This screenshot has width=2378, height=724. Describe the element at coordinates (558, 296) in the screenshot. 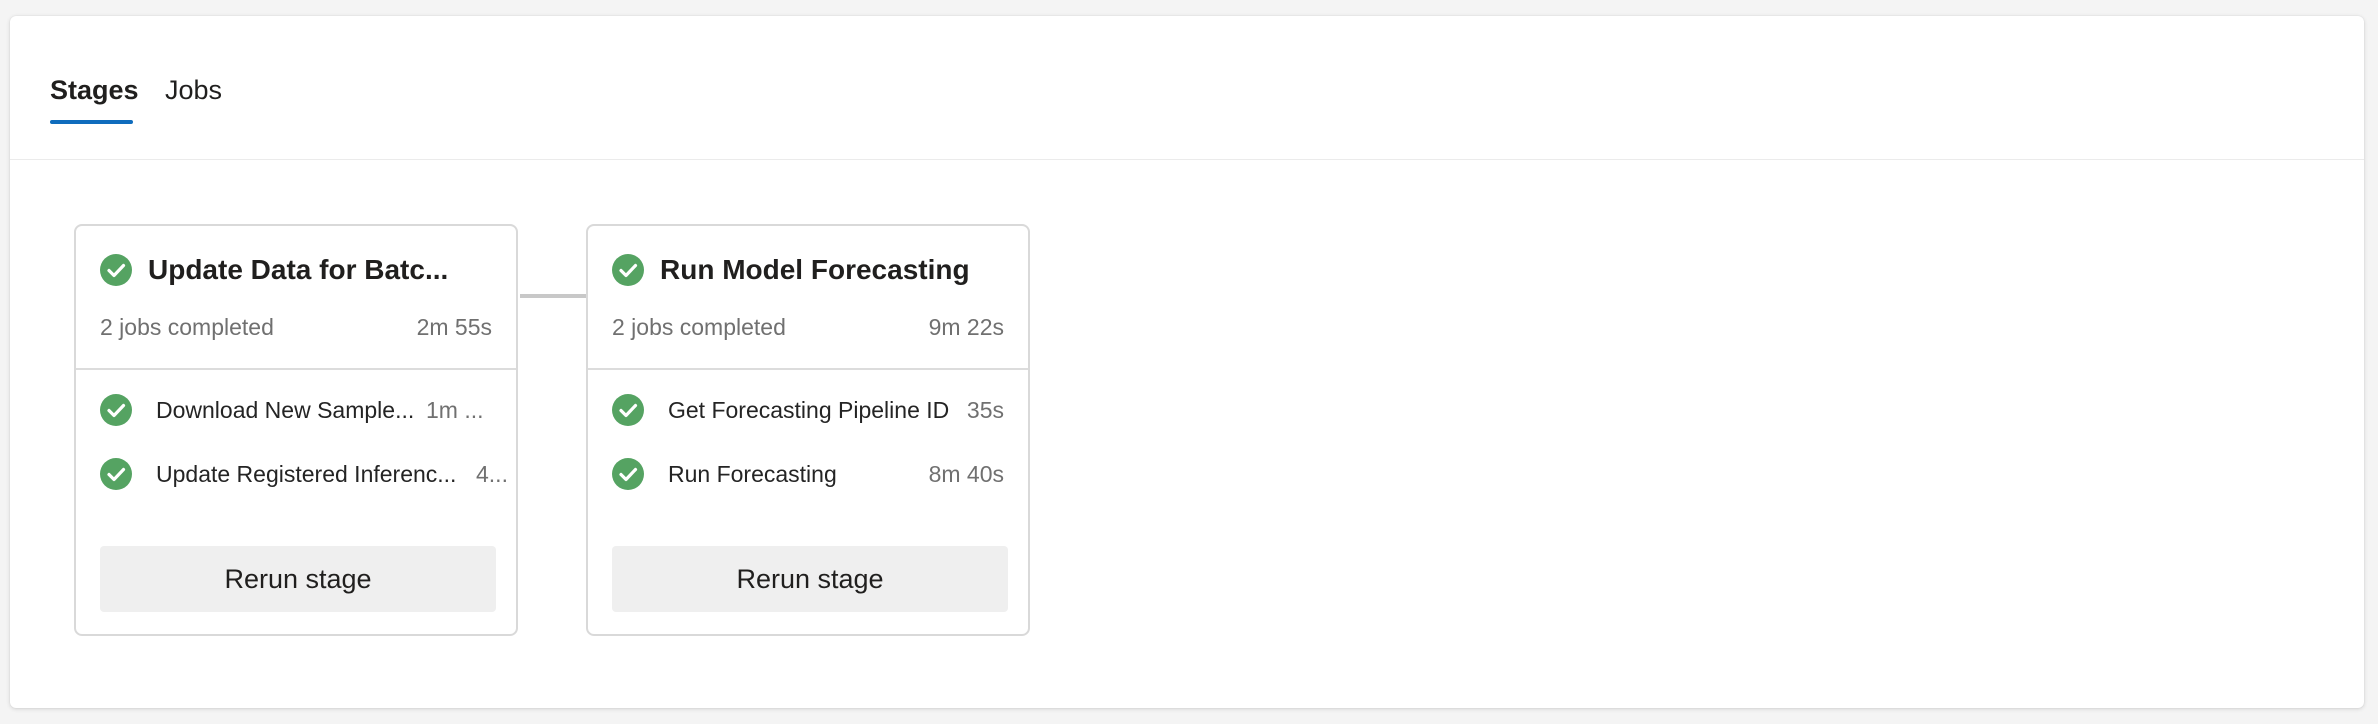

I see `stage-connector` at that location.